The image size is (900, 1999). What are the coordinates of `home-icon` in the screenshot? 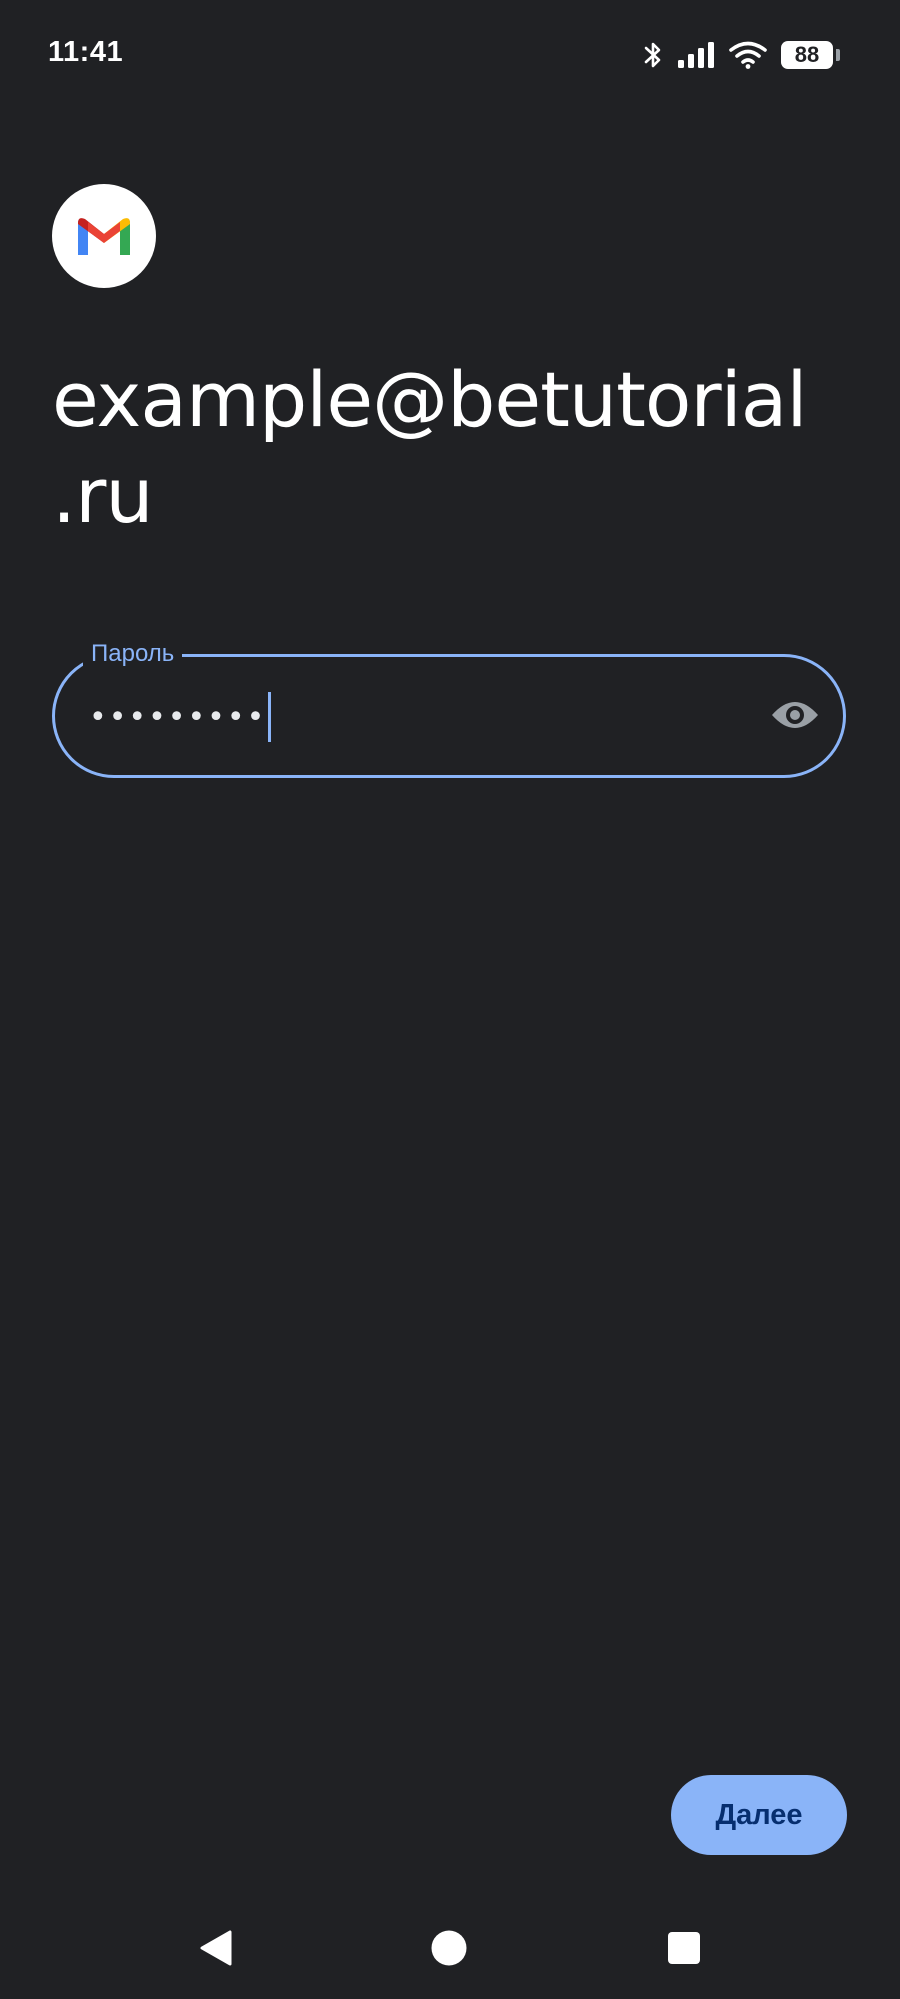 It's located at (449, 1950).